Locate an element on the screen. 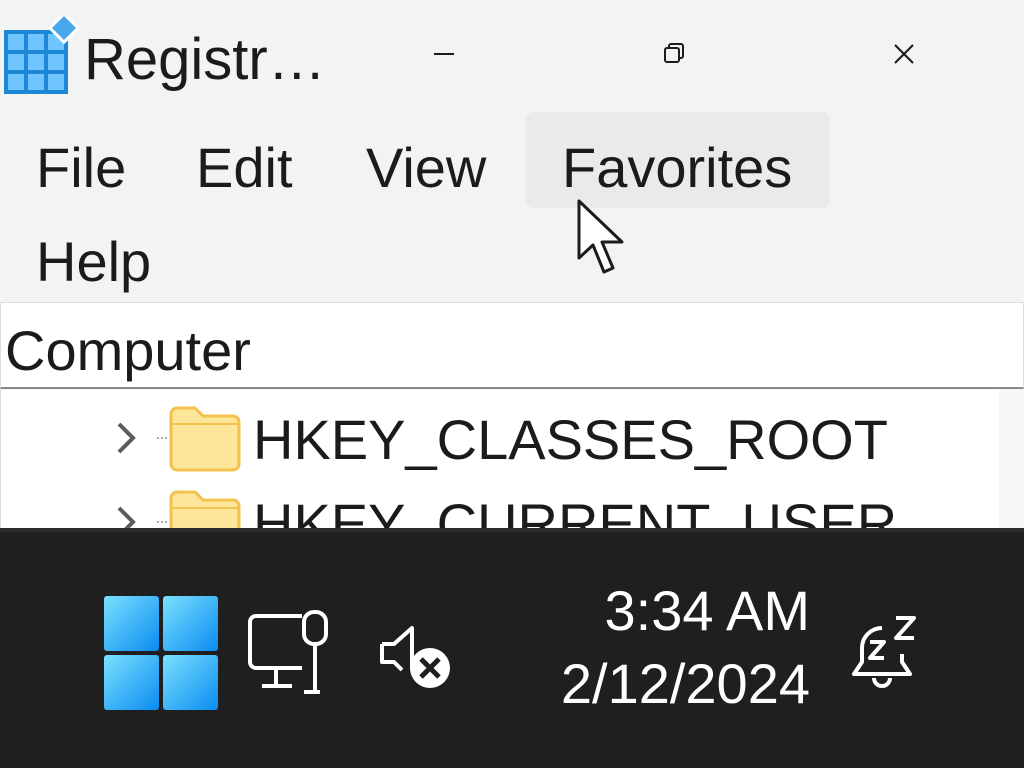  tree-item-label: HKEY_CLASSES_ROOT is located at coordinates (570, 439).